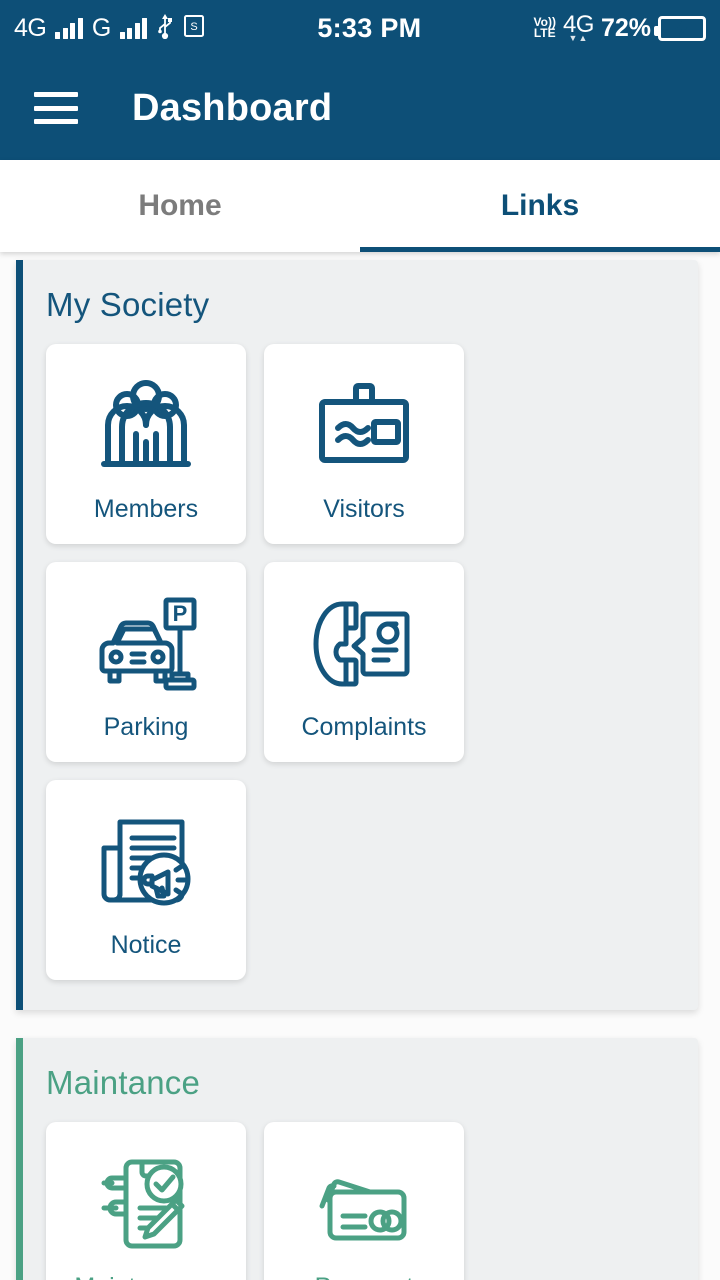 The height and width of the screenshot is (1280, 720). I want to click on newspaper-megaphone-icon, so click(146, 862).